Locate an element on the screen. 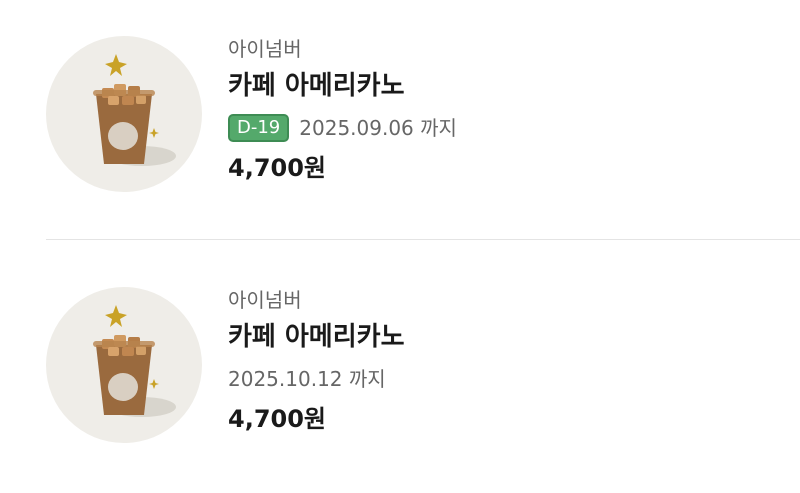 This screenshot has width=800, height=493. expiry-date: 2025.09.06 까지 is located at coordinates (378, 128).